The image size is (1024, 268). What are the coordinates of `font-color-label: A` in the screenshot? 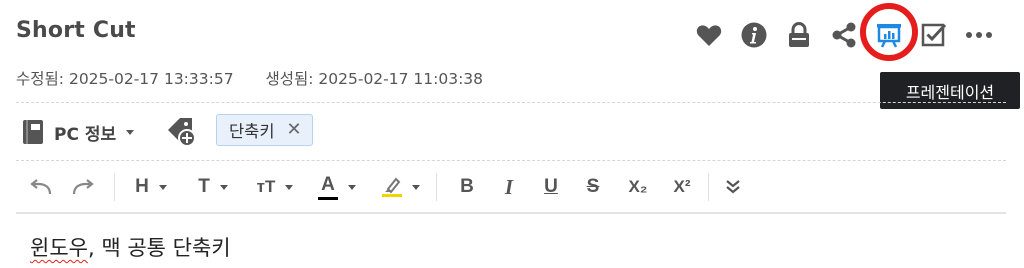 It's located at (328, 184).